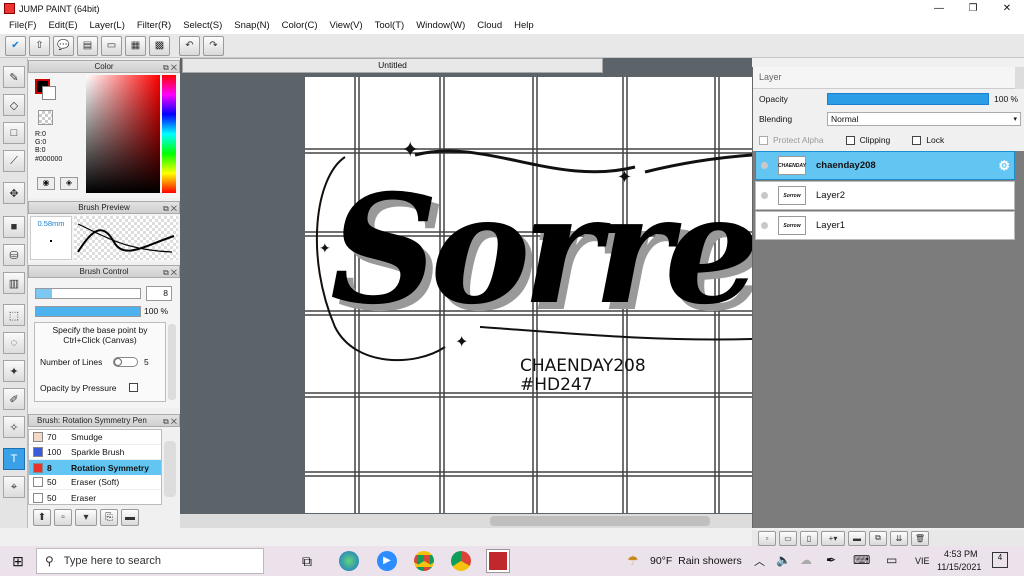 This screenshot has width=1024, height=576. Describe the element at coordinates (861, 560) in the screenshot. I see `keyboard-icon: ⌨` at that location.